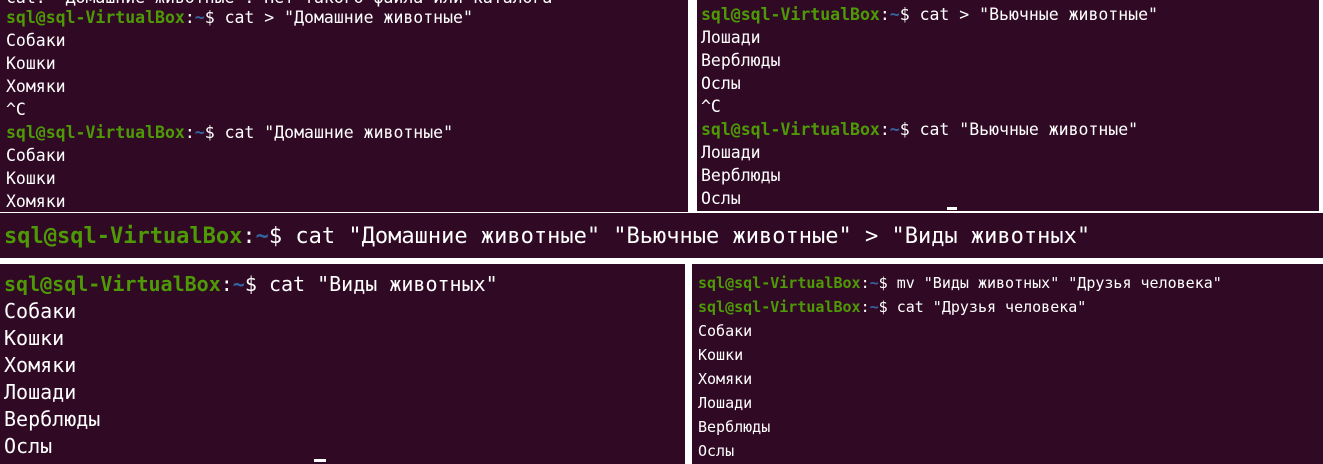 This screenshot has width=1323, height=464. I want to click on command-text: cat "Вьючные животные", so click(1029, 129).